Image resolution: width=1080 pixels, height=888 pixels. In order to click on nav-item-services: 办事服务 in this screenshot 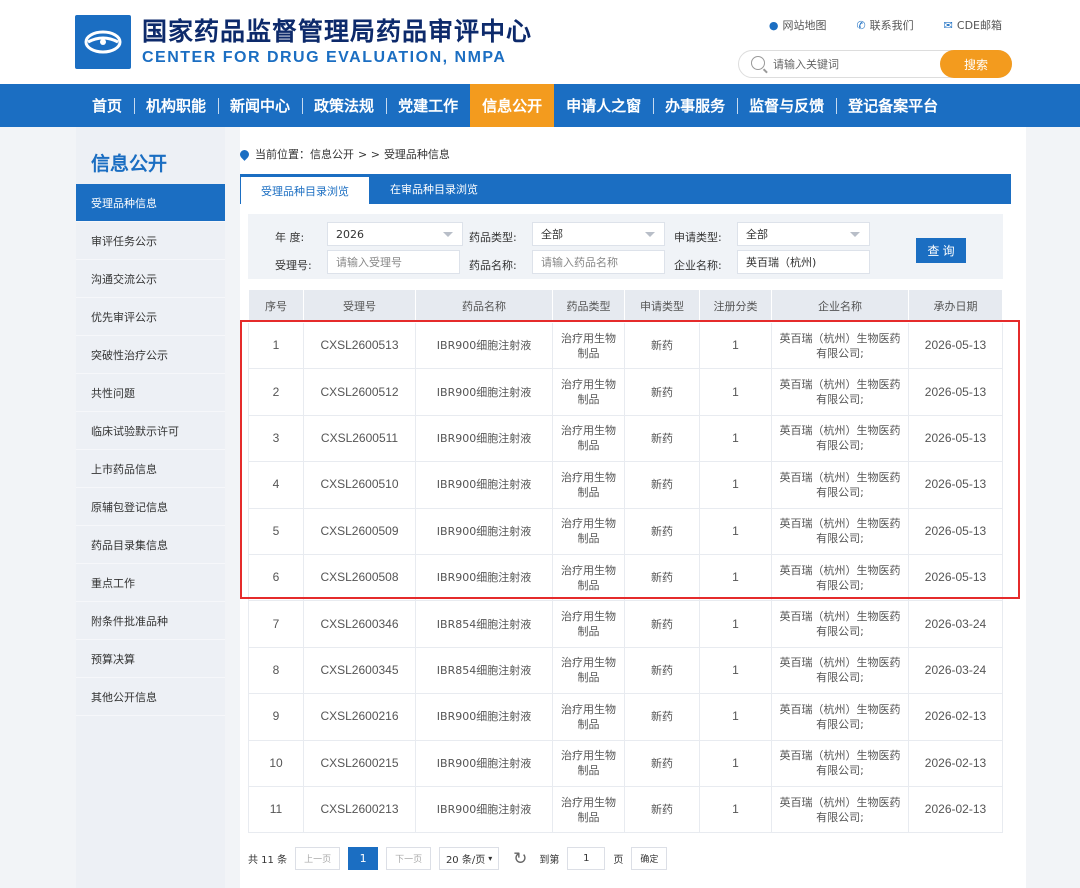, I will do `click(695, 105)`.